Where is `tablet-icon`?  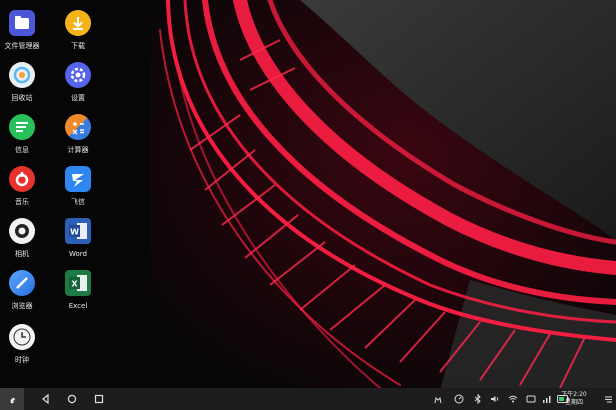 tablet-icon is located at coordinates (531, 399).